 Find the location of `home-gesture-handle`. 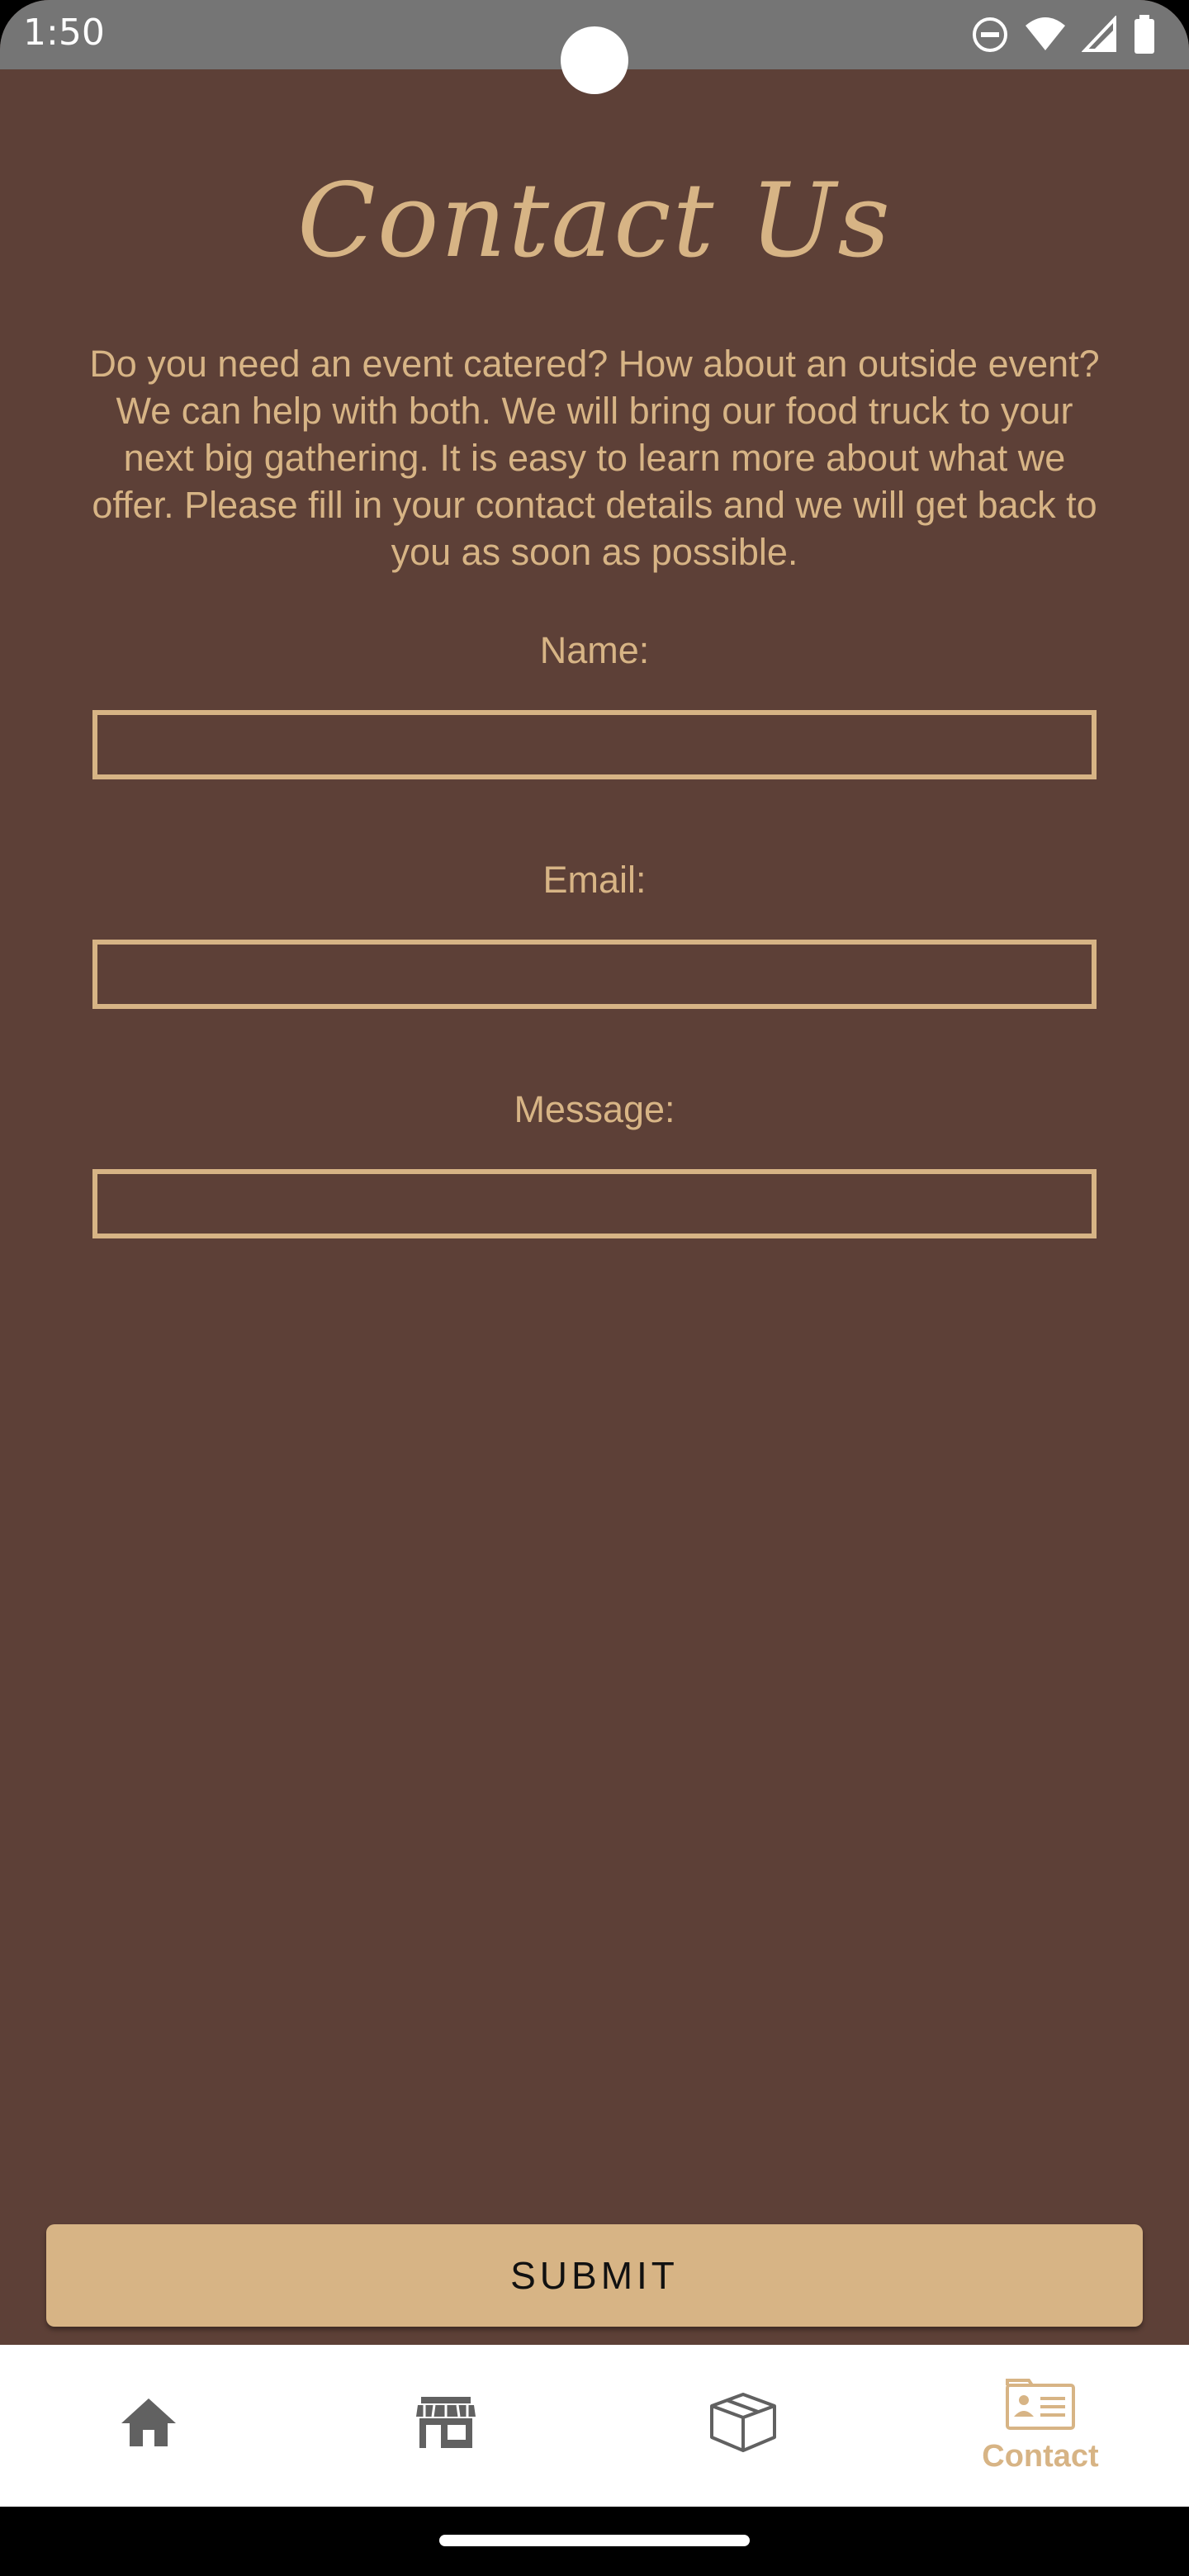

home-gesture-handle is located at coordinates (594, 2540).